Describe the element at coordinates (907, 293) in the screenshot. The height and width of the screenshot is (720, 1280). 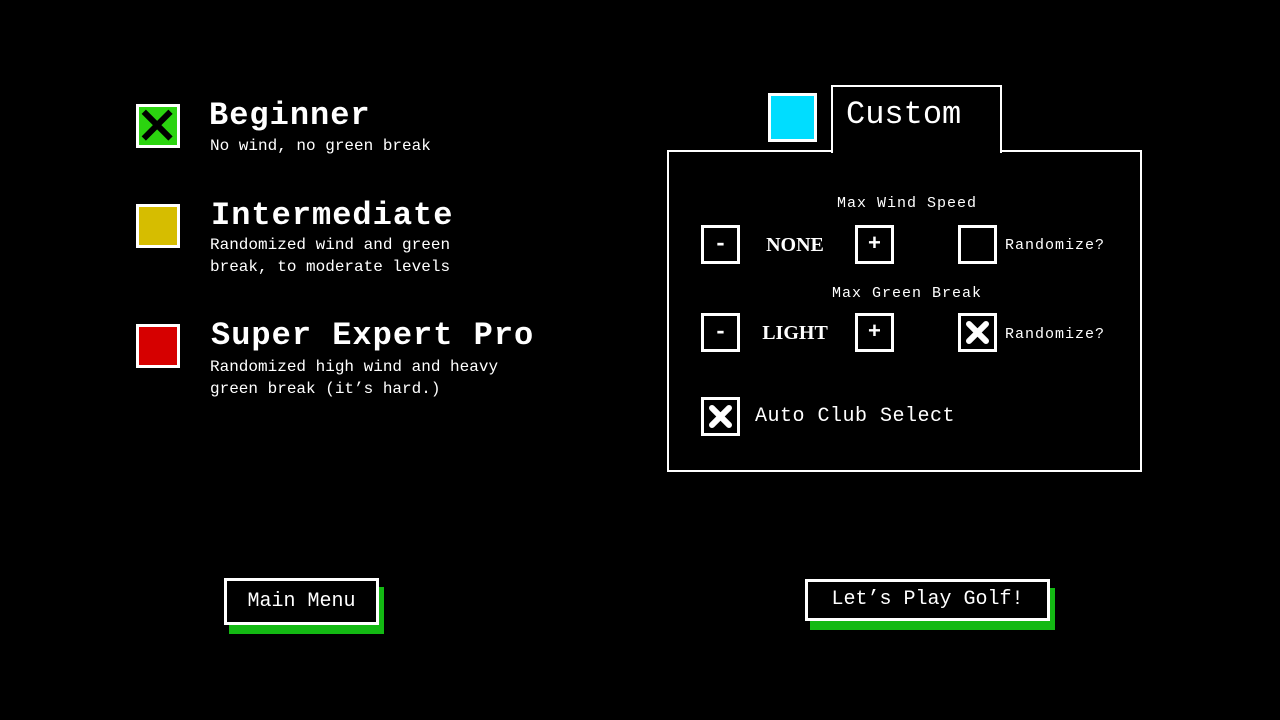
I see `max-green-break-label: Max Green Break` at that location.